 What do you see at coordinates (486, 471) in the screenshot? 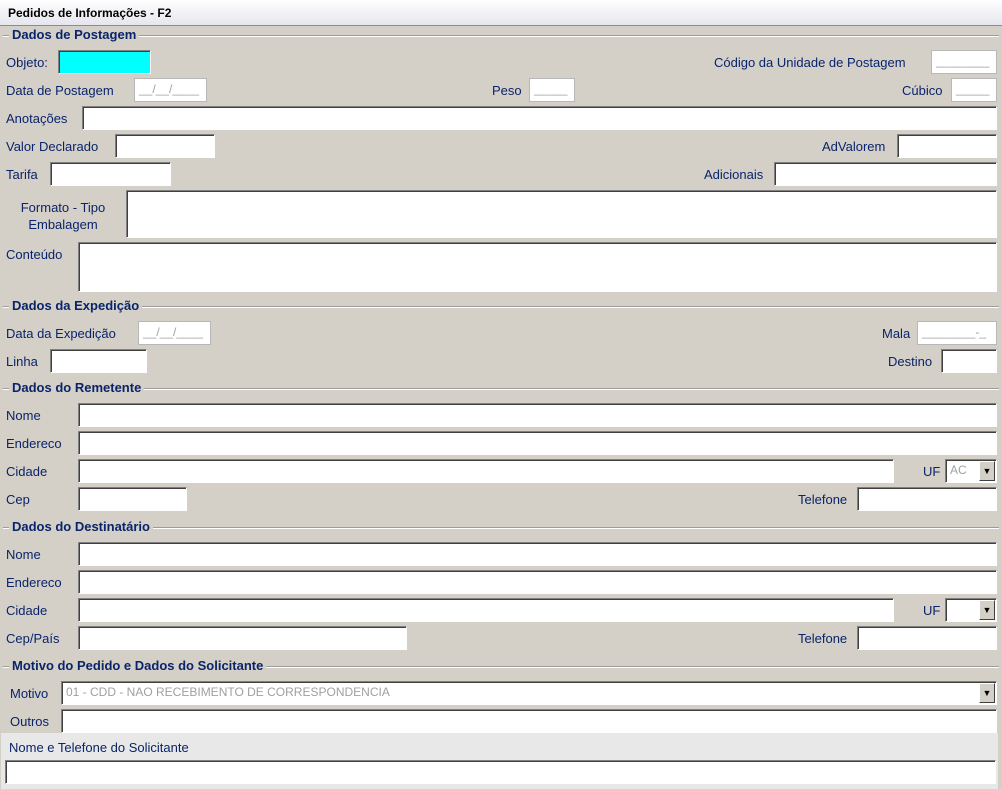
I see `remetente-cidade-field` at bounding box center [486, 471].